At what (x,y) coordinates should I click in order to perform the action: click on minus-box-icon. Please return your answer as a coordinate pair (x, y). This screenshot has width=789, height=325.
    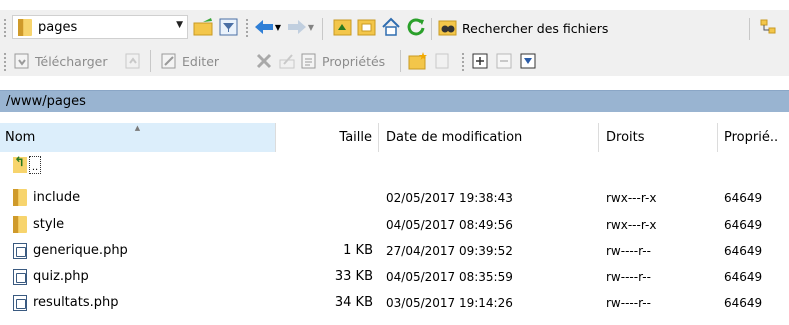
    Looking at the image, I should click on (504, 61).